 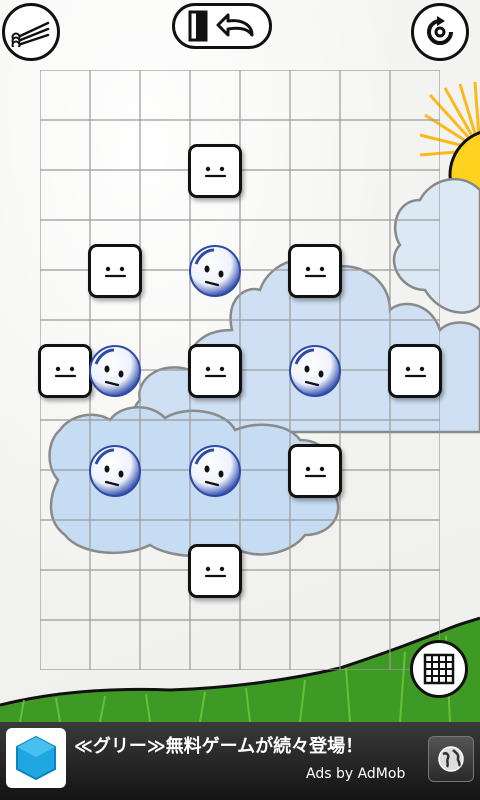 I want to click on door-icon, so click(x=197, y=26).